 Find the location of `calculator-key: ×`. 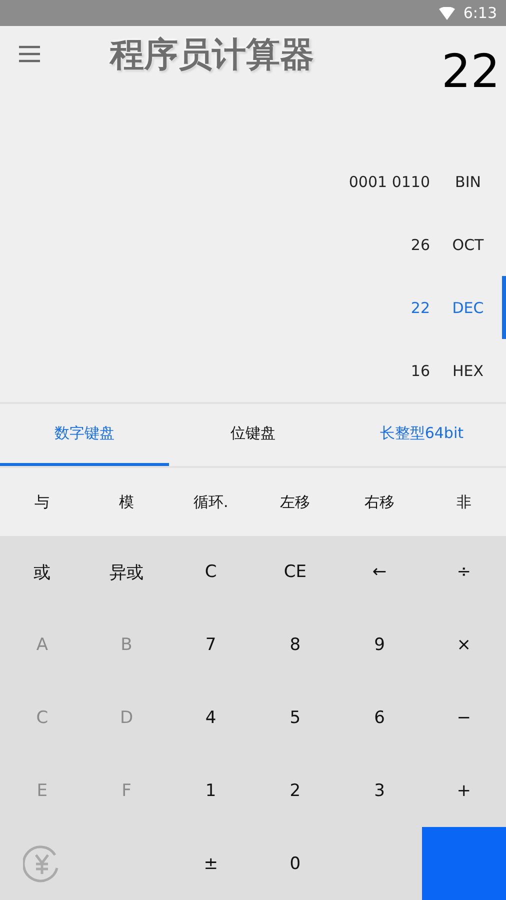

calculator-key: × is located at coordinates (464, 645).